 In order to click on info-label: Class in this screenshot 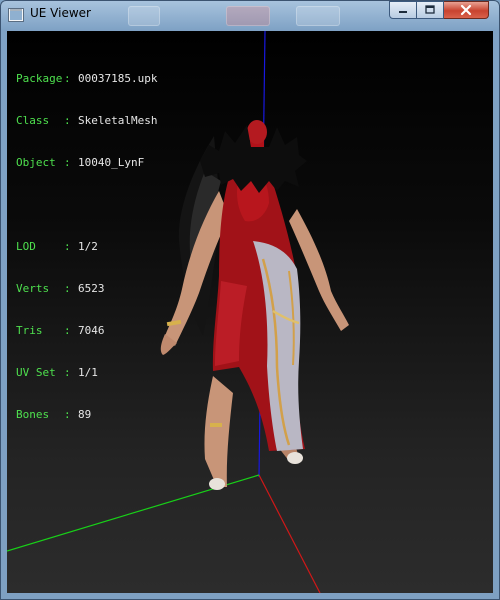, I will do `click(33, 120)`.